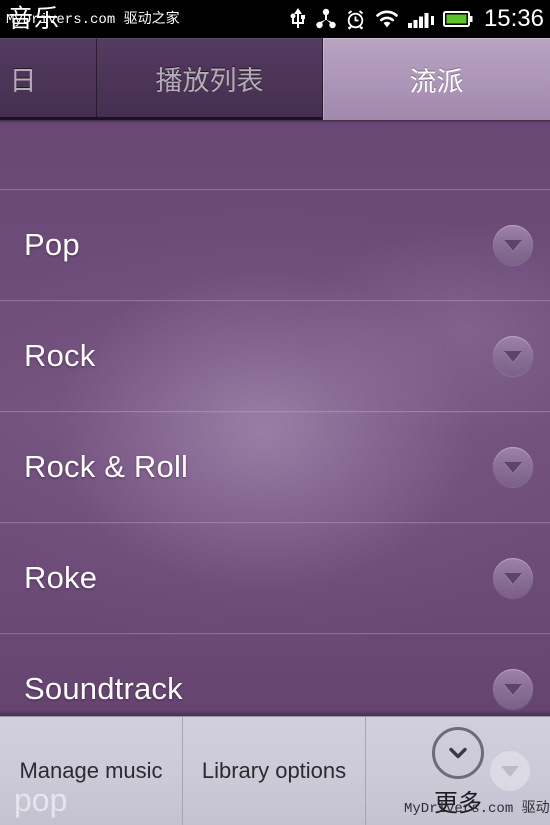  What do you see at coordinates (275, 245) in the screenshot?
I see `list-item: Pop` at bounding box center [275, 245].